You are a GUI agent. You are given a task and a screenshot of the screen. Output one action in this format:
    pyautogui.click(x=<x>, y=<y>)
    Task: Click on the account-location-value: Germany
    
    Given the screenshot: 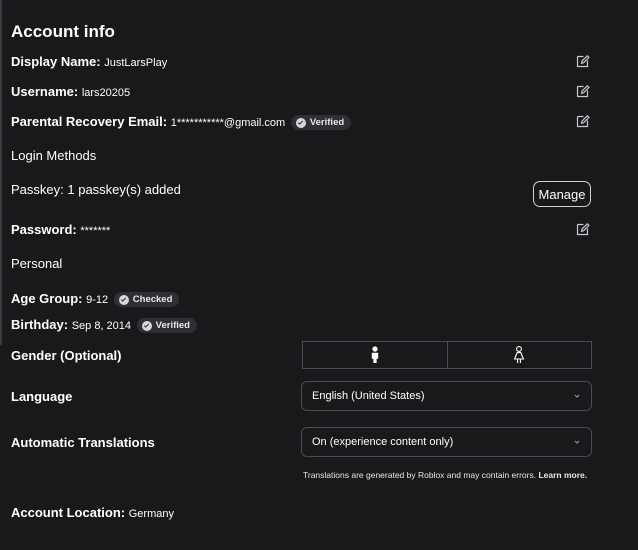 What is the action you would take?
    pyautogui.click(x=151, y=514)
    